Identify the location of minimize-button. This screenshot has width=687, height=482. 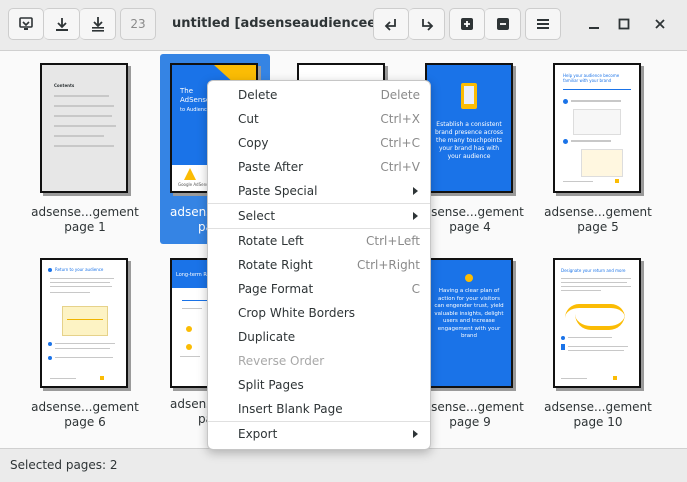
(594, 24).